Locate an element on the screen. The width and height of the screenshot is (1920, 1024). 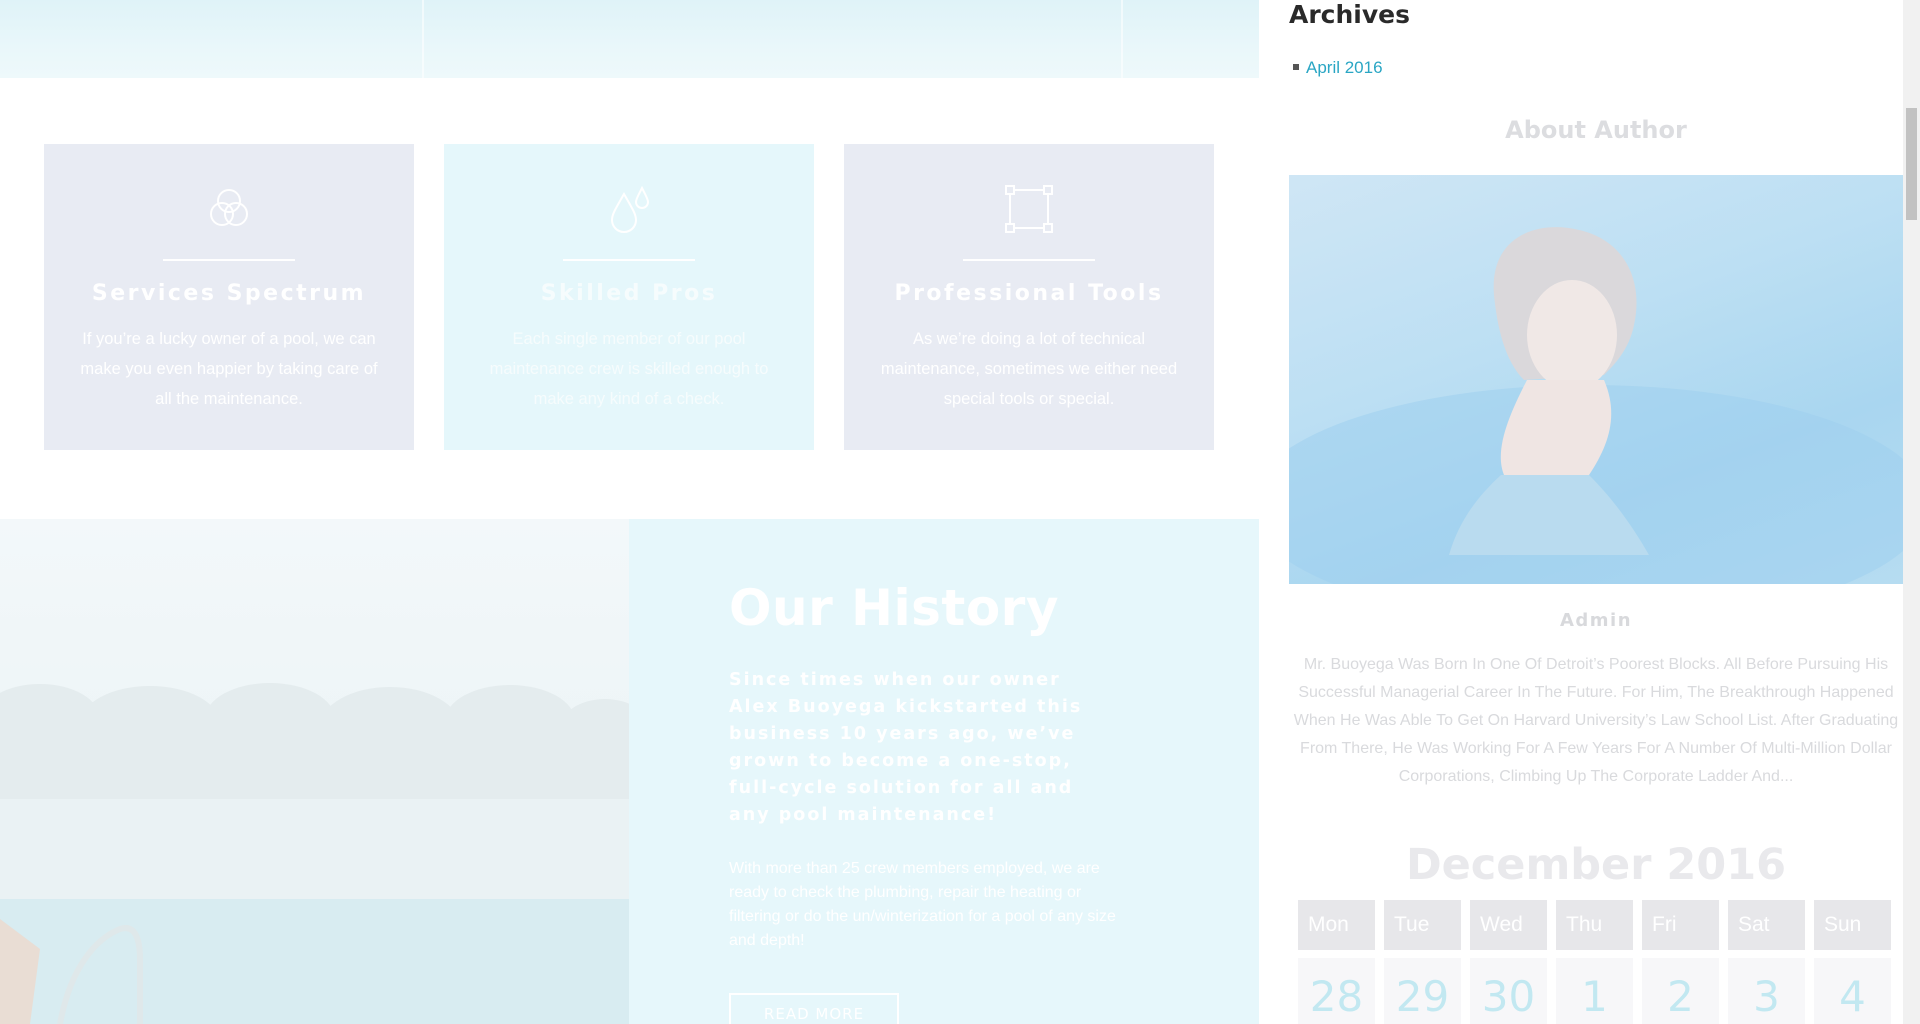
archives-item: April 2016 is located at coordinates (1336, 68).